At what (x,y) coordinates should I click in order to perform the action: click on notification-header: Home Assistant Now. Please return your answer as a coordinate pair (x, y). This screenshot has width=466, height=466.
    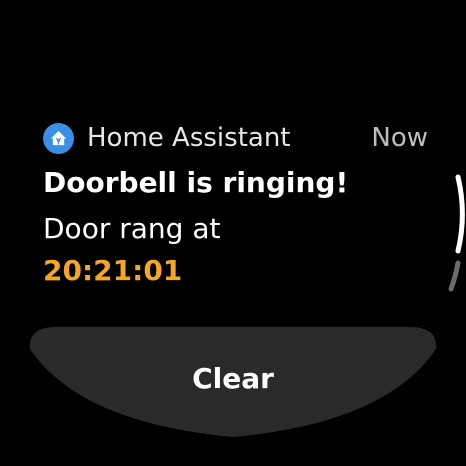
    Looking at the image, I should click on (235, 138).